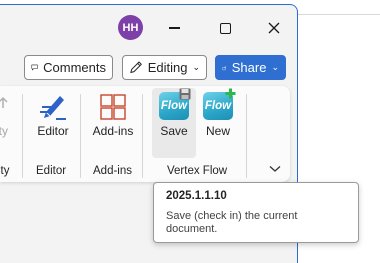  Describe the element at coordinates (167, 67) in the screenshot. I see `editing-label: Editing` at that location.